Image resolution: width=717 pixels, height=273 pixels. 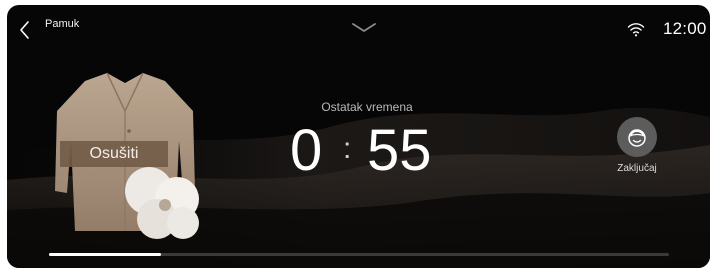 I want to click on child-lock-button, so click(x=637, y=137).